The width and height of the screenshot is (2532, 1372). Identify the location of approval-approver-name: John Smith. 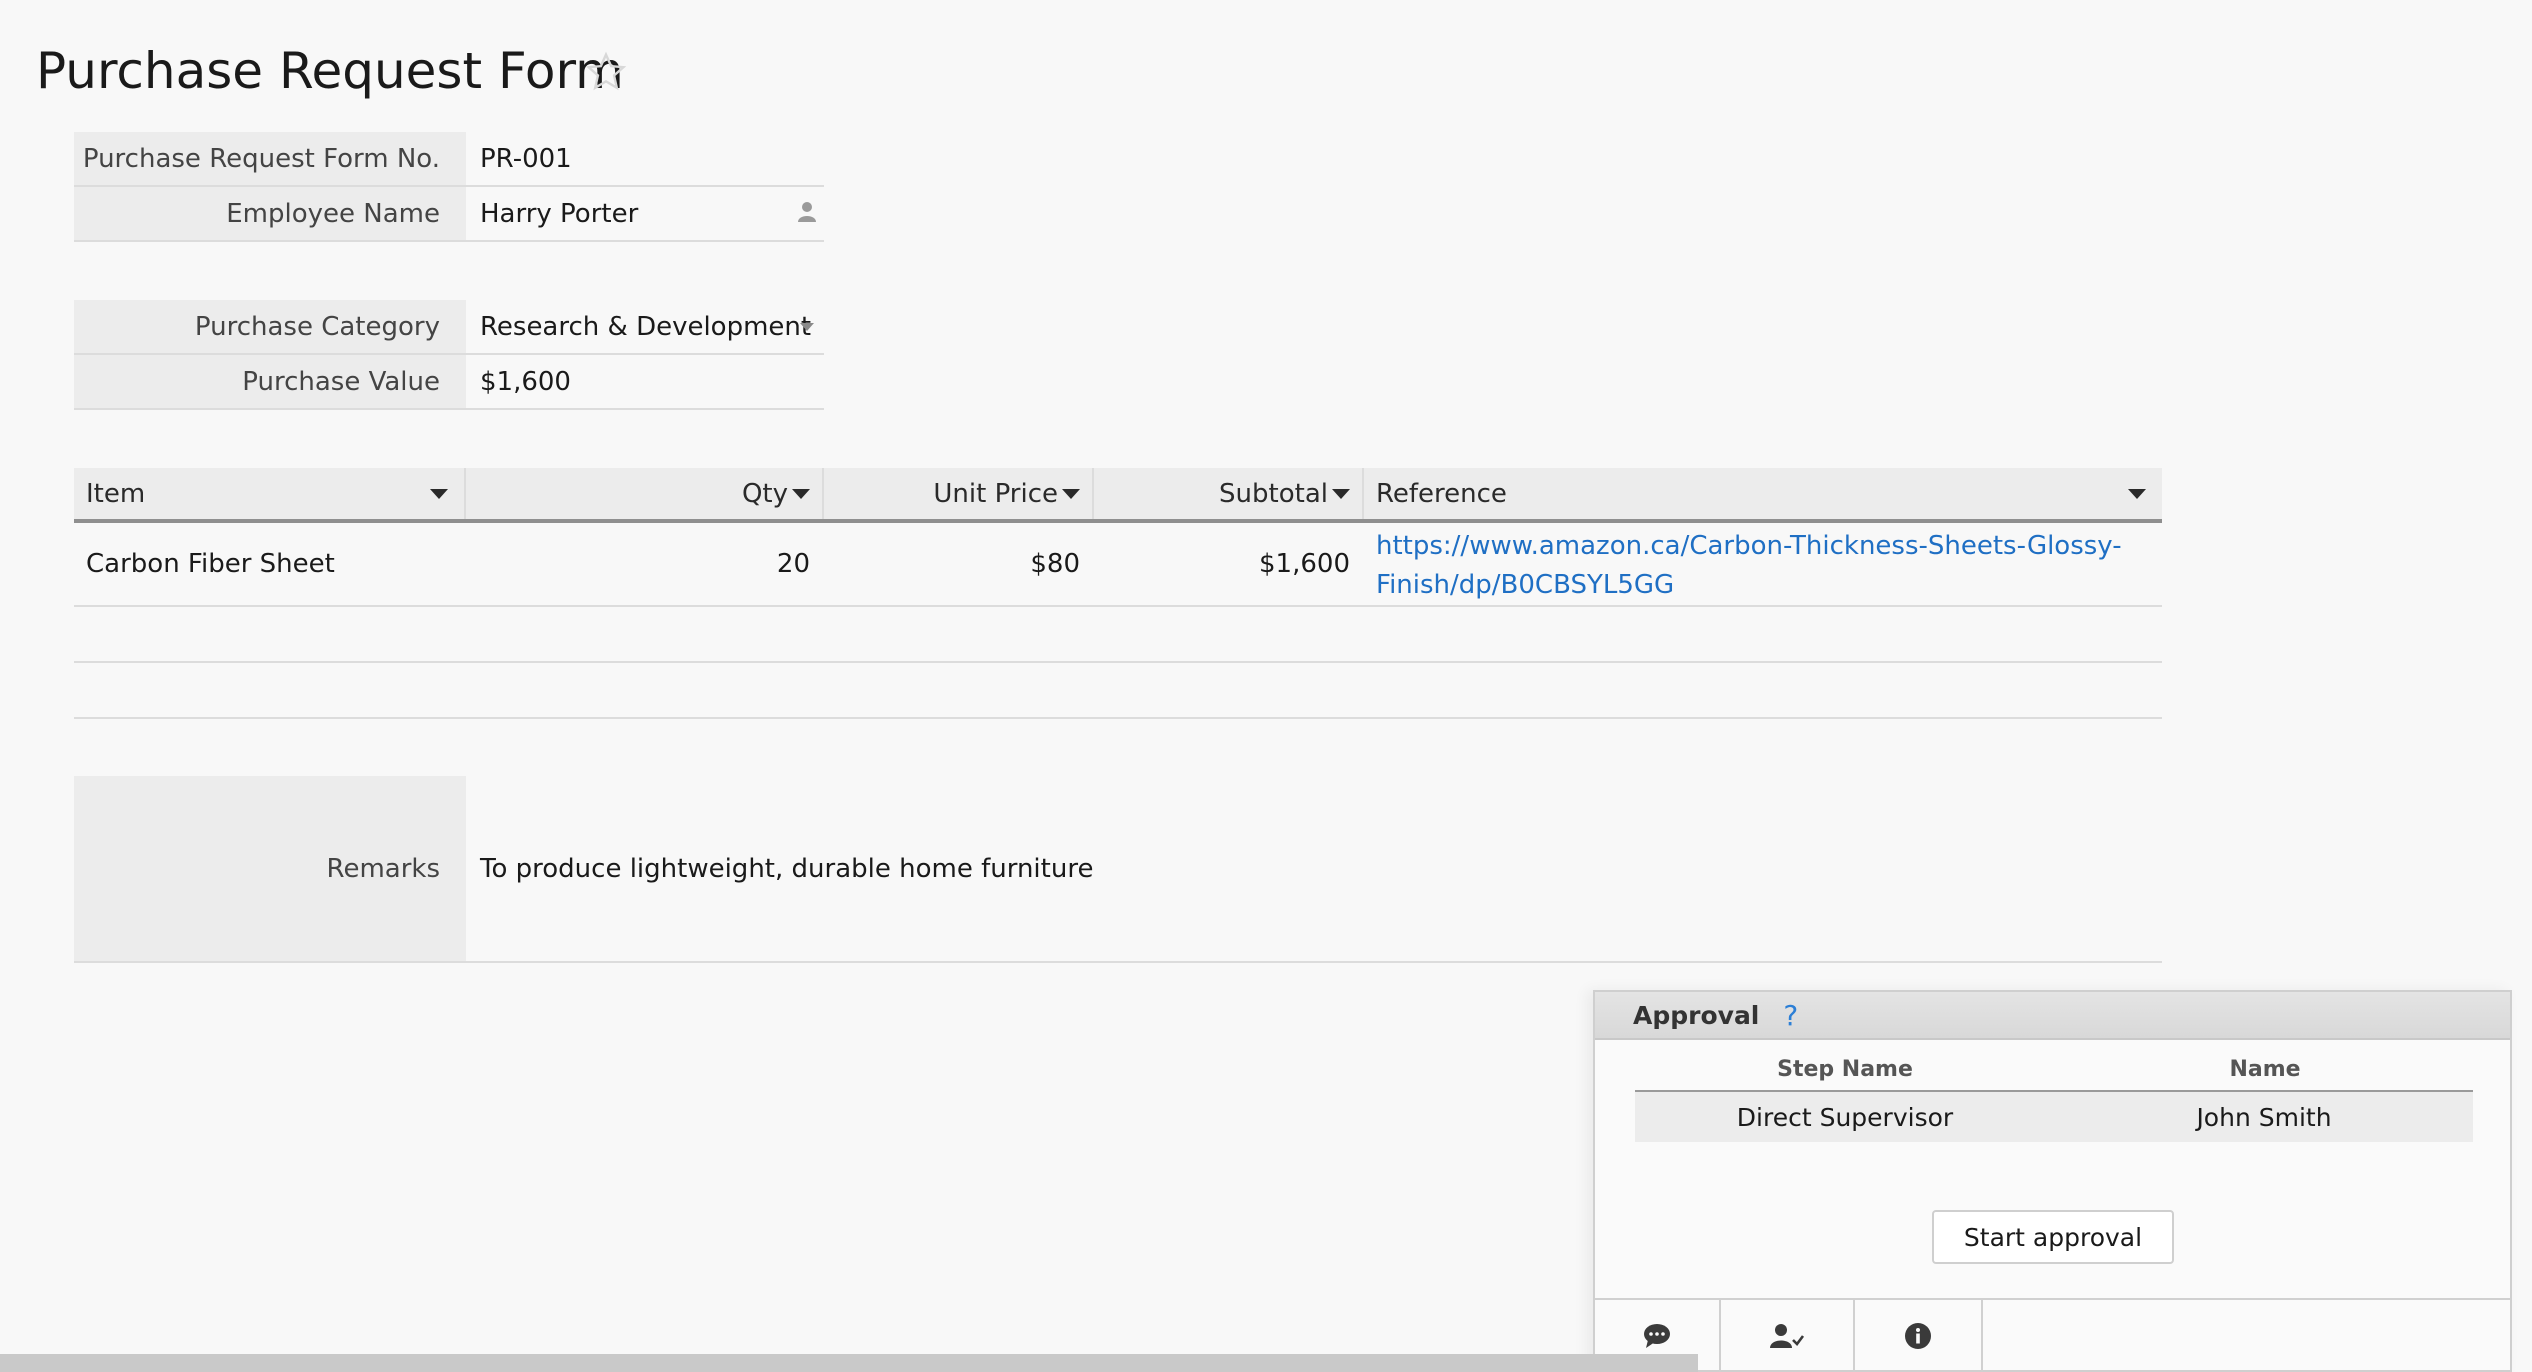
(2264, 1117).